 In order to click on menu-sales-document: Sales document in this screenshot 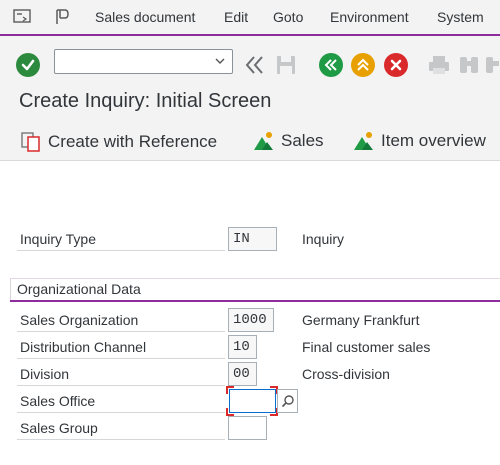, I will do `click(145, 17)`.